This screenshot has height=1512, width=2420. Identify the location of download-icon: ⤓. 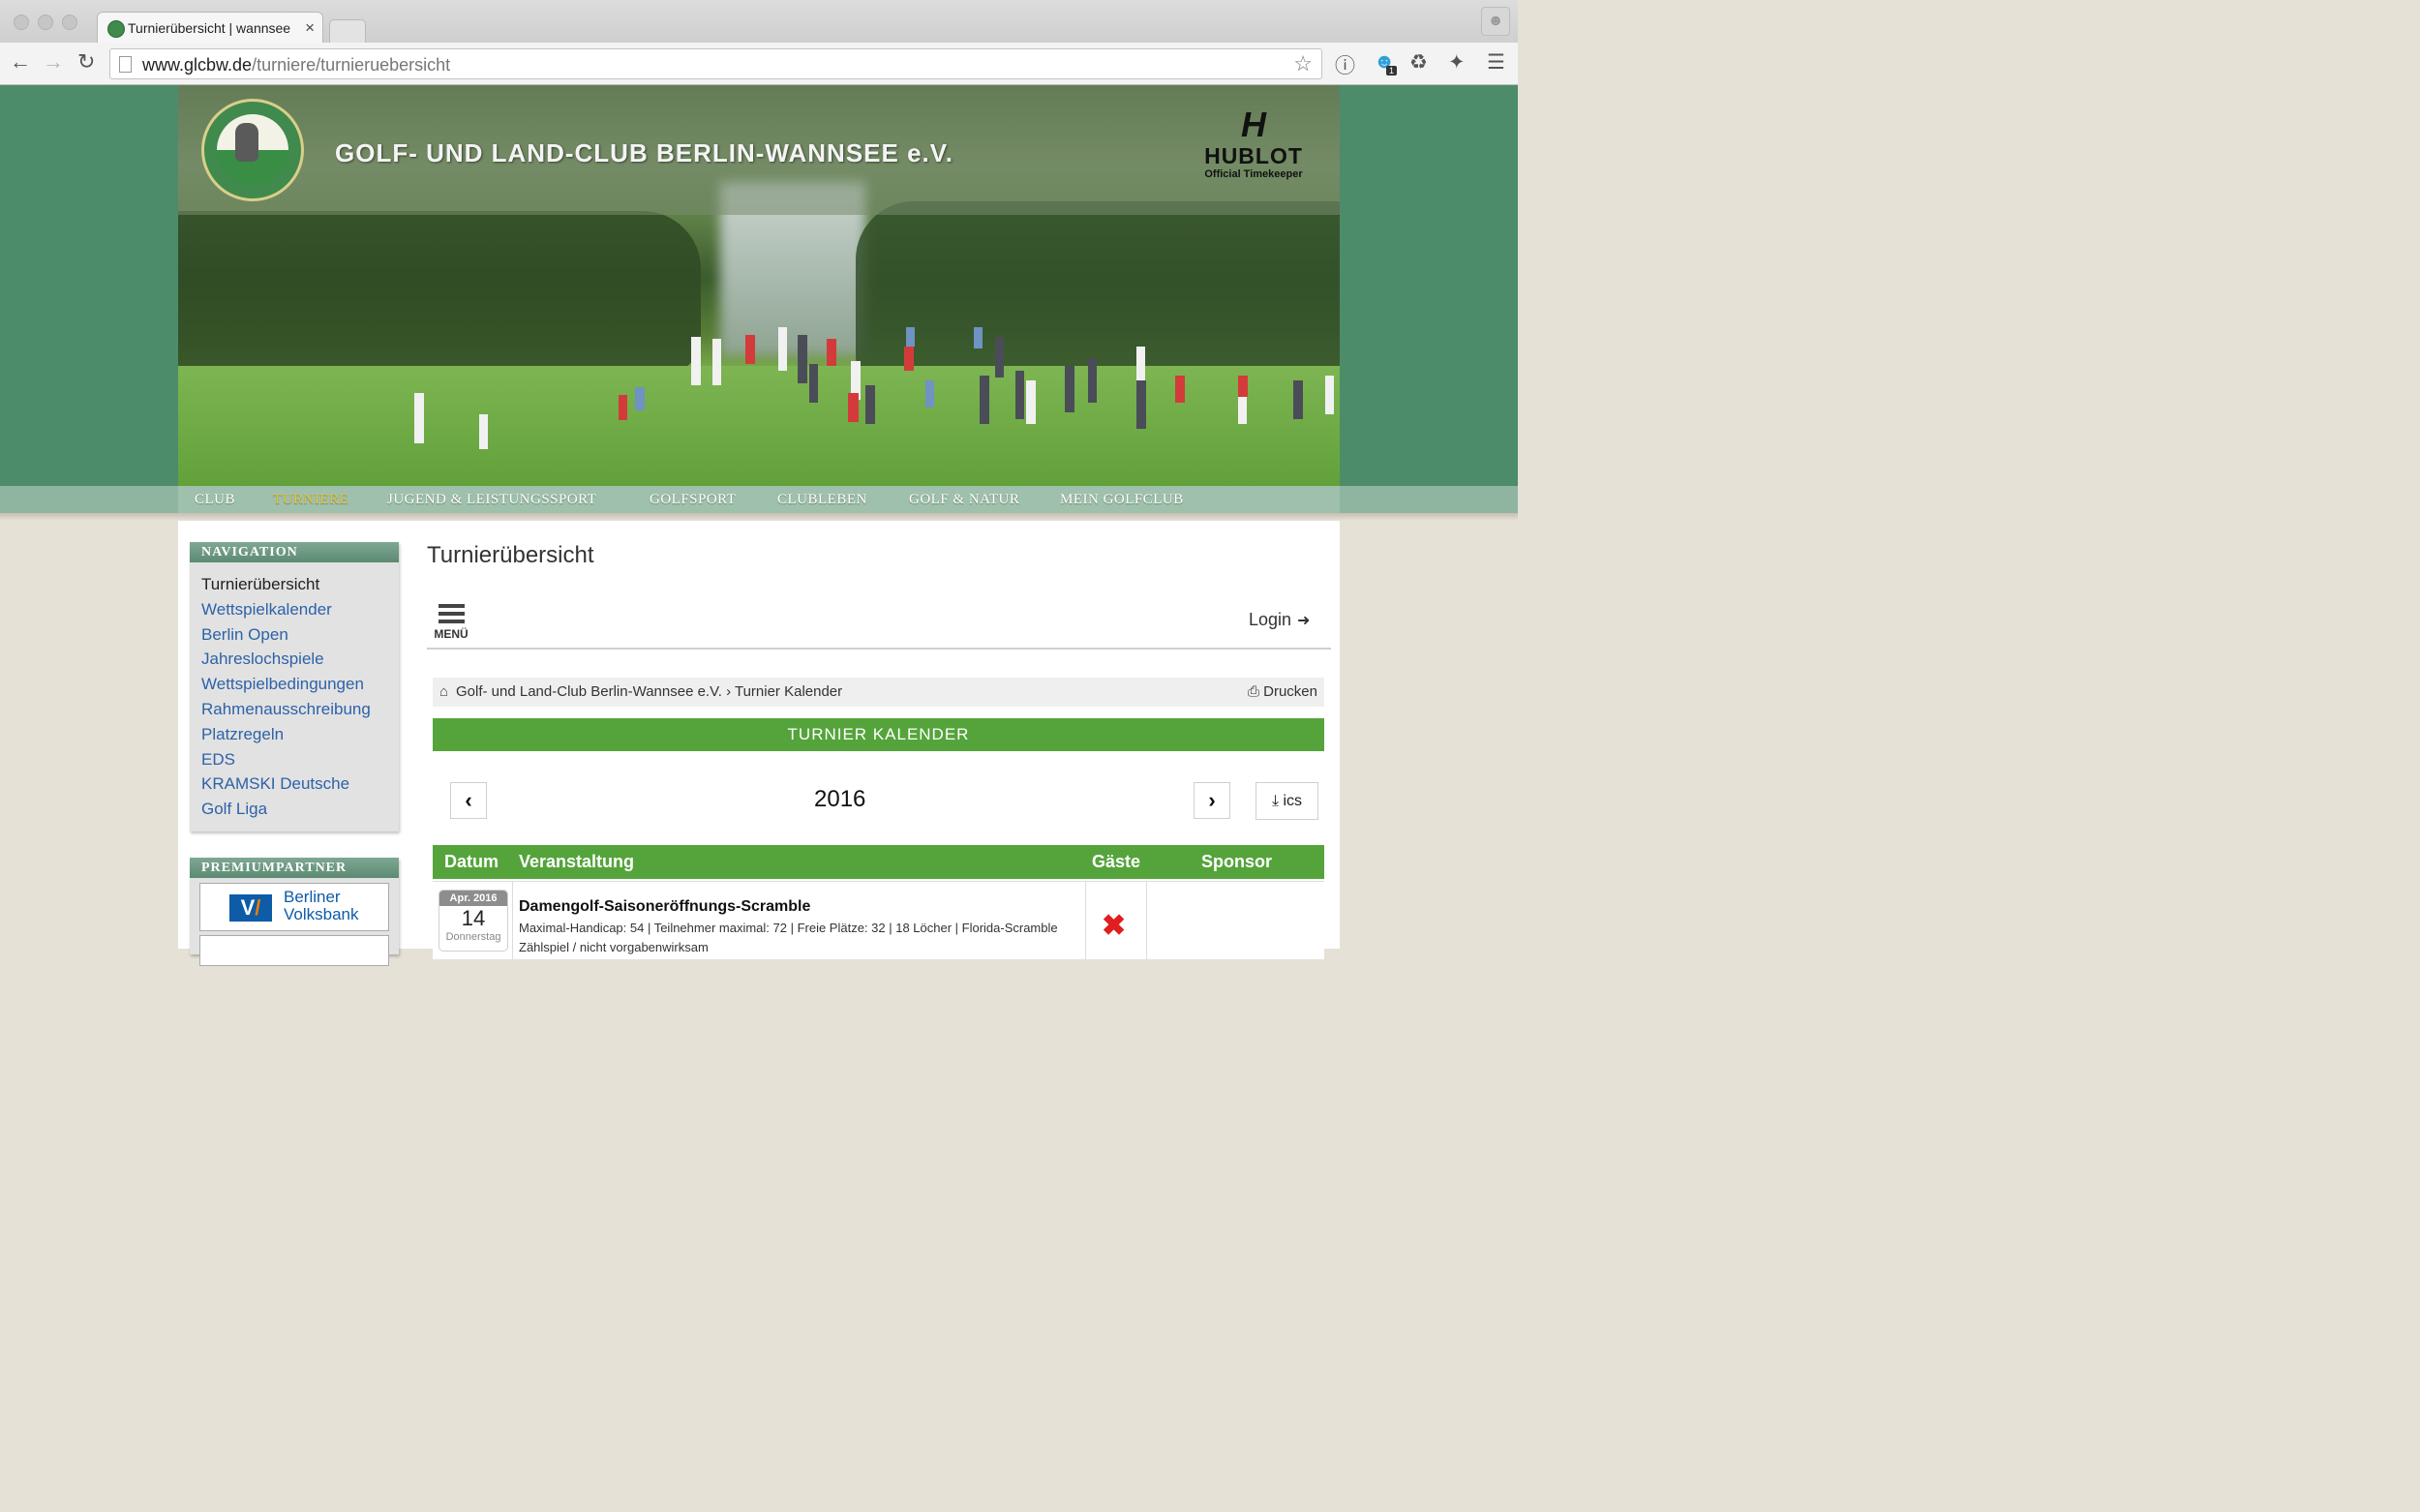
(1277, 801).